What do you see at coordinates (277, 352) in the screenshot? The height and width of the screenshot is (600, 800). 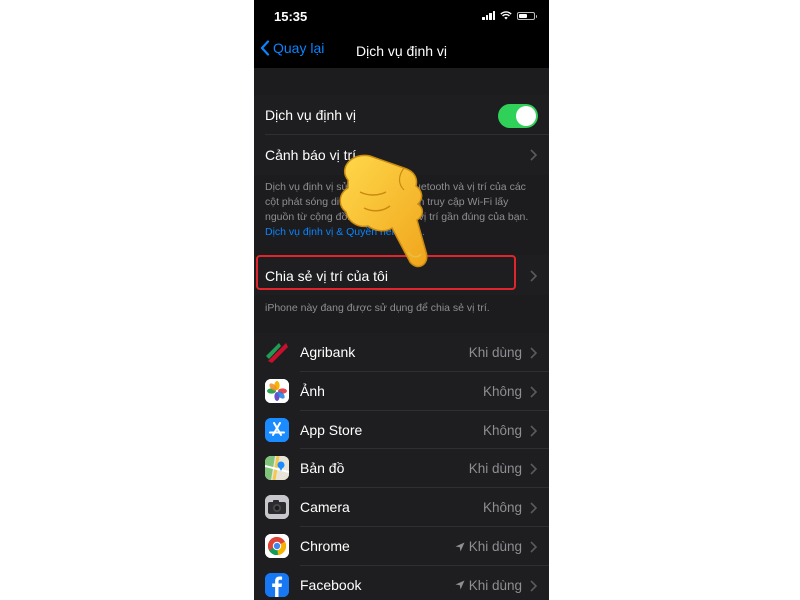 I see `agribank-icon` at bounding box center [277, 352].